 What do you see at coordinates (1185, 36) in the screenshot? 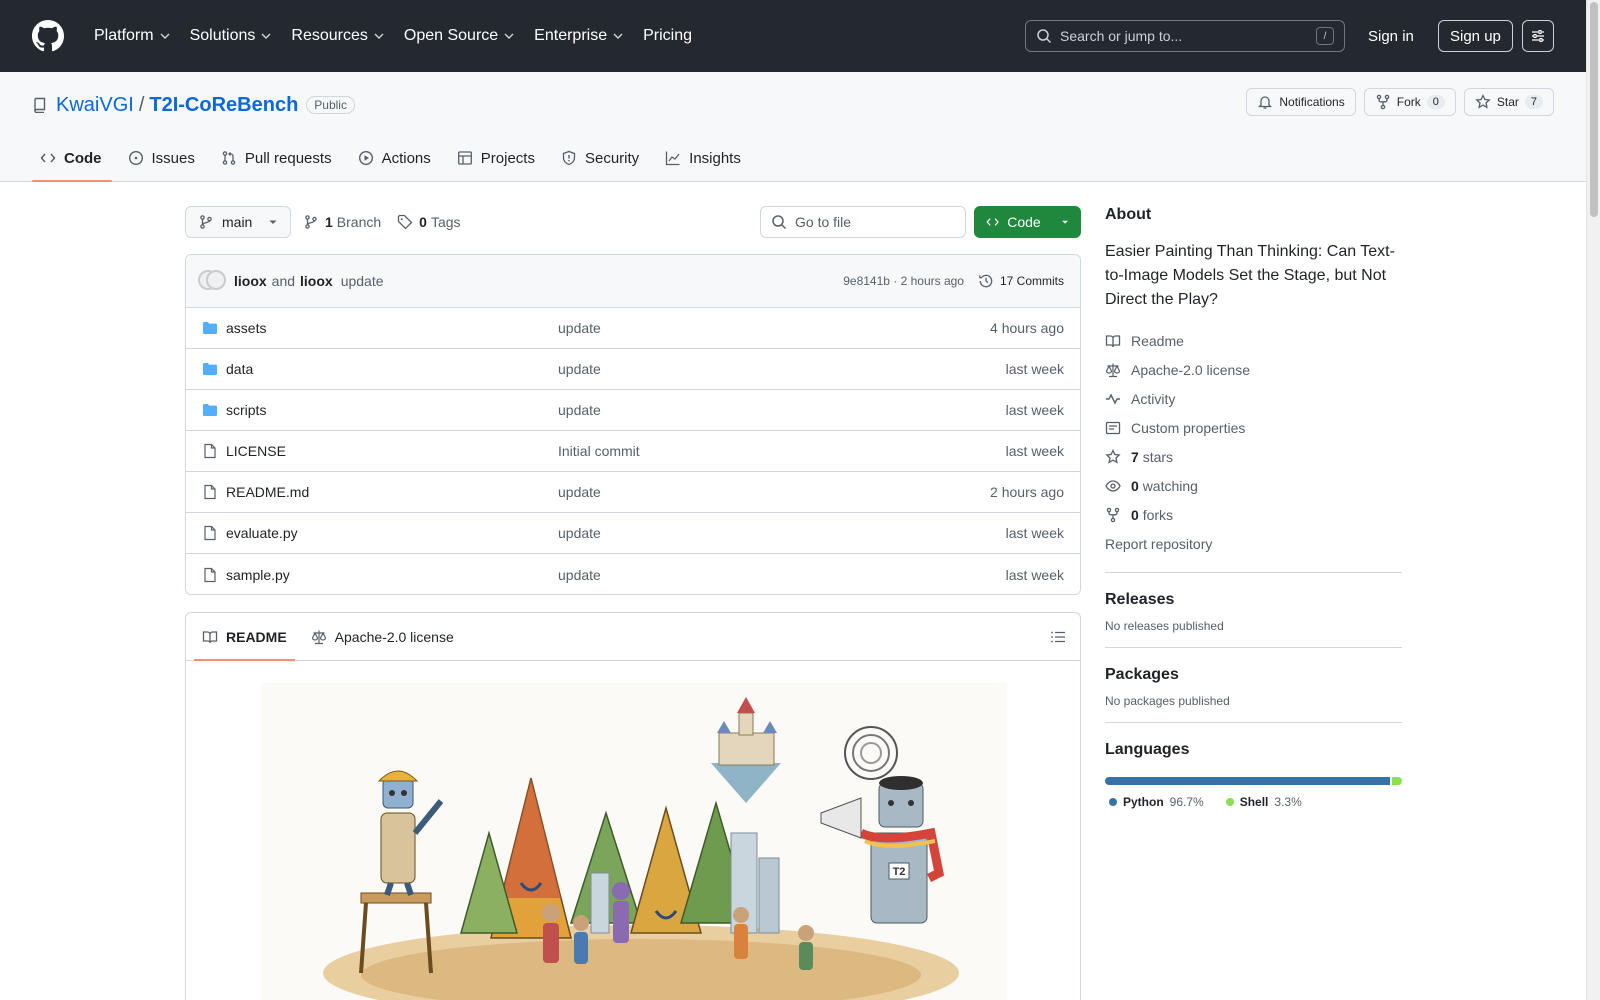
I see `global-search-input: Search or jump to... /` at bounding box center [1185, 36].